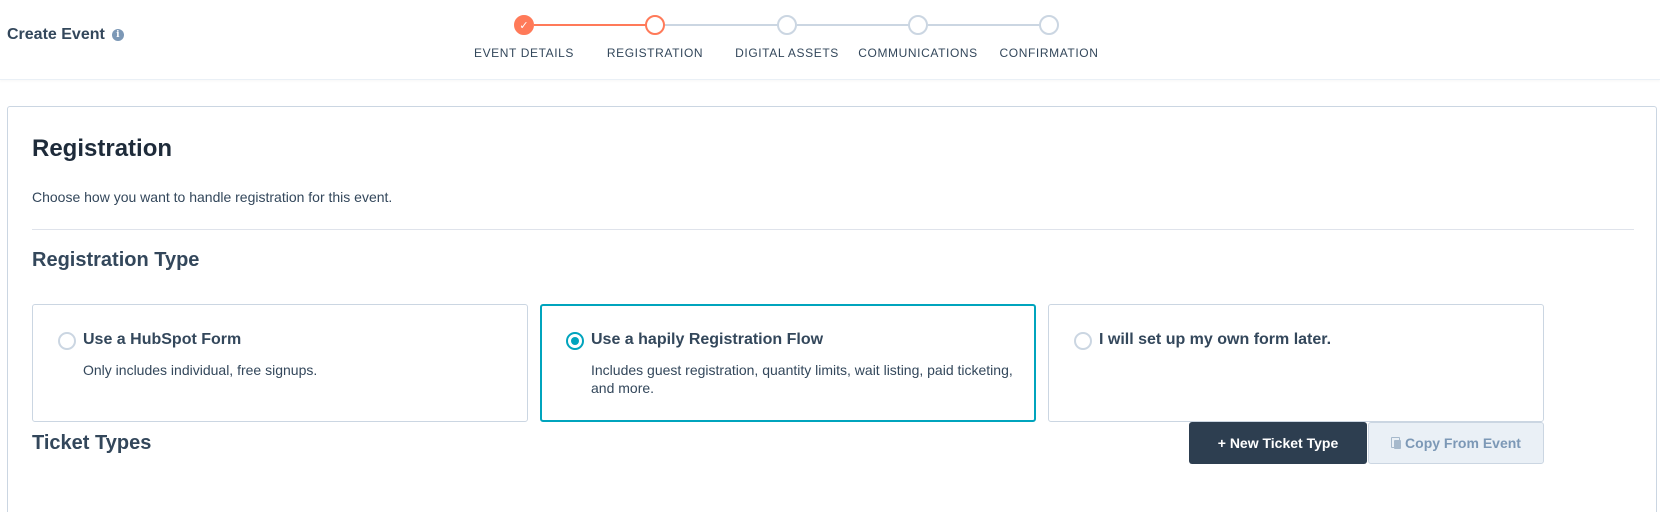 This screenshot has height=512, width=1660. I want to click on step-registration-dot, so click(655, 25).